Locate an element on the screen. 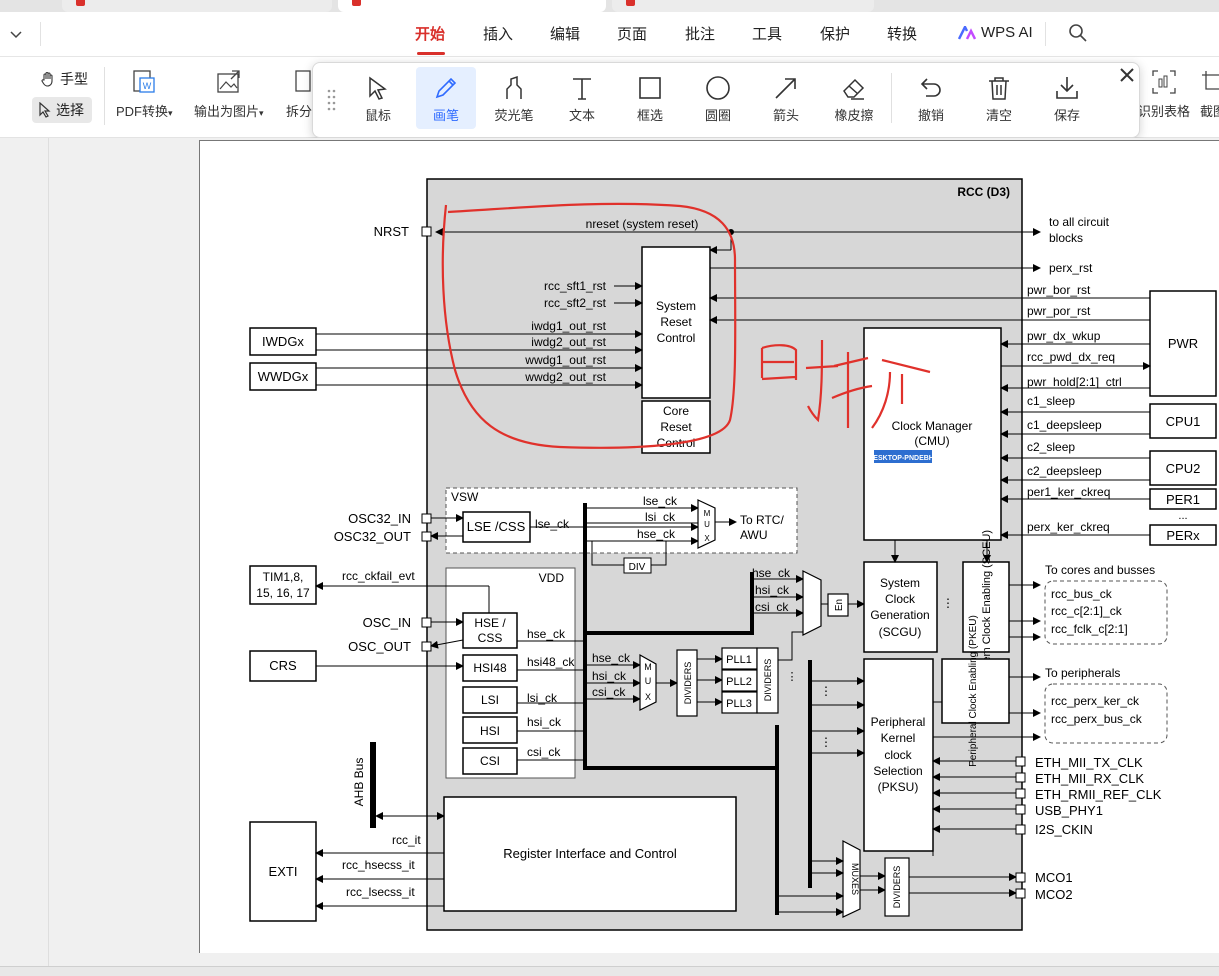 Image resolution: width=1219 pixels, height=976 pixels. c1-sleep-label: c1_sleep is located at coordinates (1051, 401).